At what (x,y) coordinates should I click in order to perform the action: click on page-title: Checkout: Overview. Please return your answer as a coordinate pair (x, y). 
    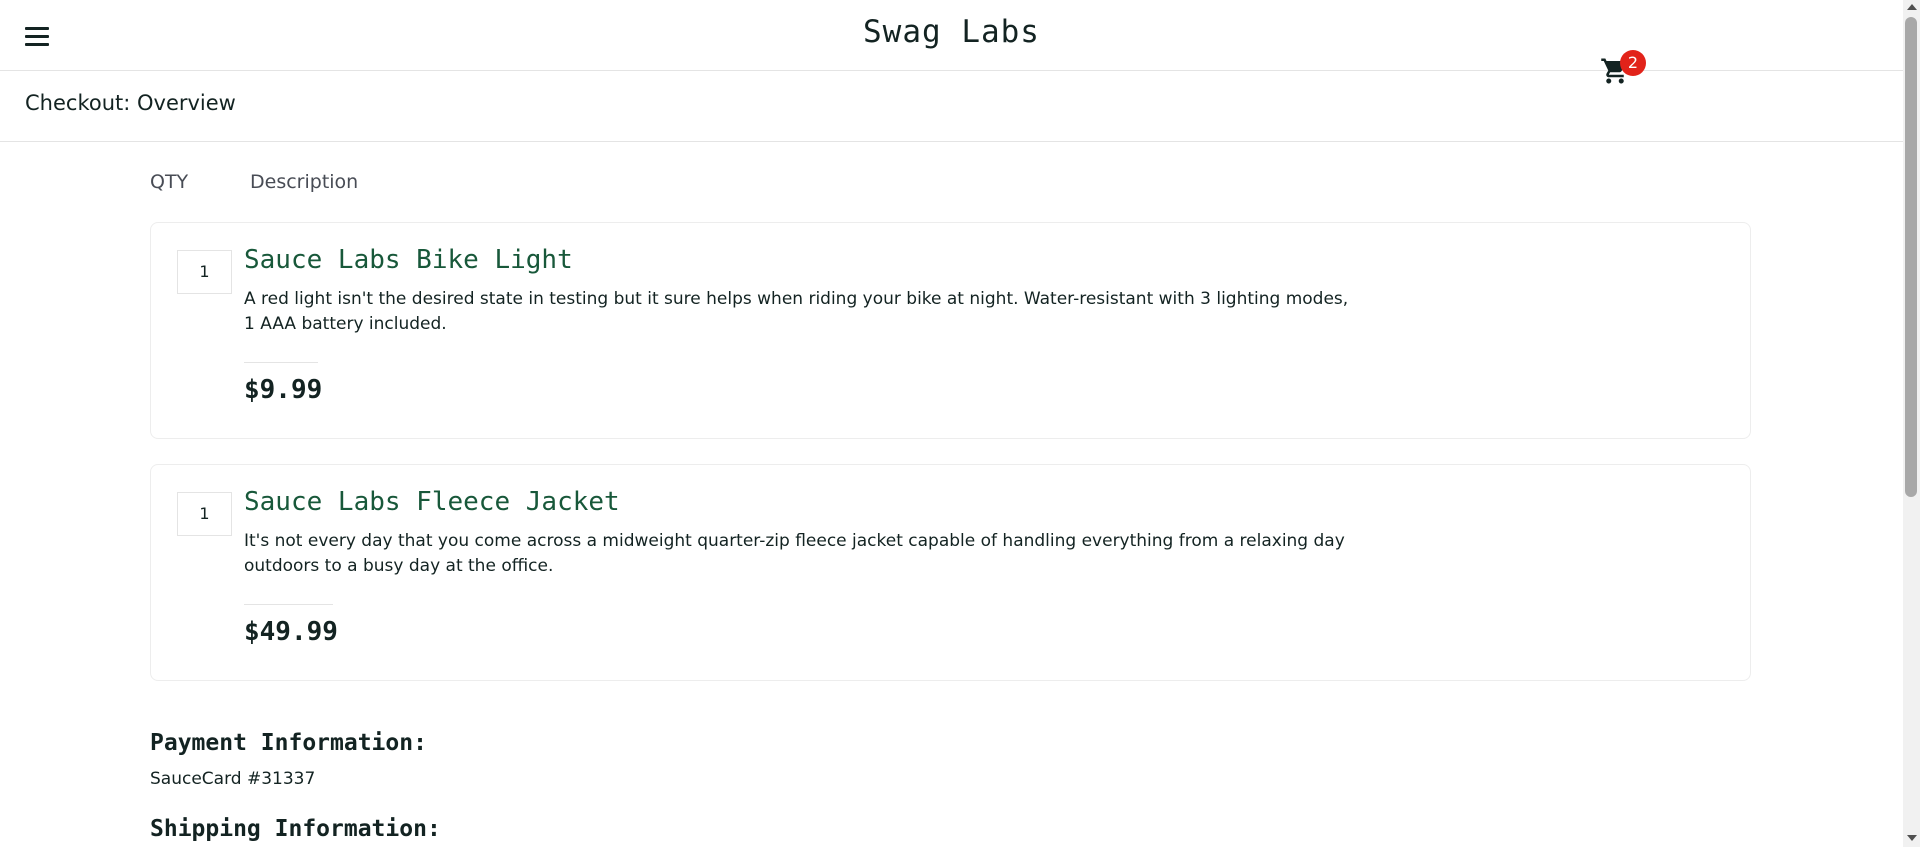
    Looking at the image, I should click on (130, 103).